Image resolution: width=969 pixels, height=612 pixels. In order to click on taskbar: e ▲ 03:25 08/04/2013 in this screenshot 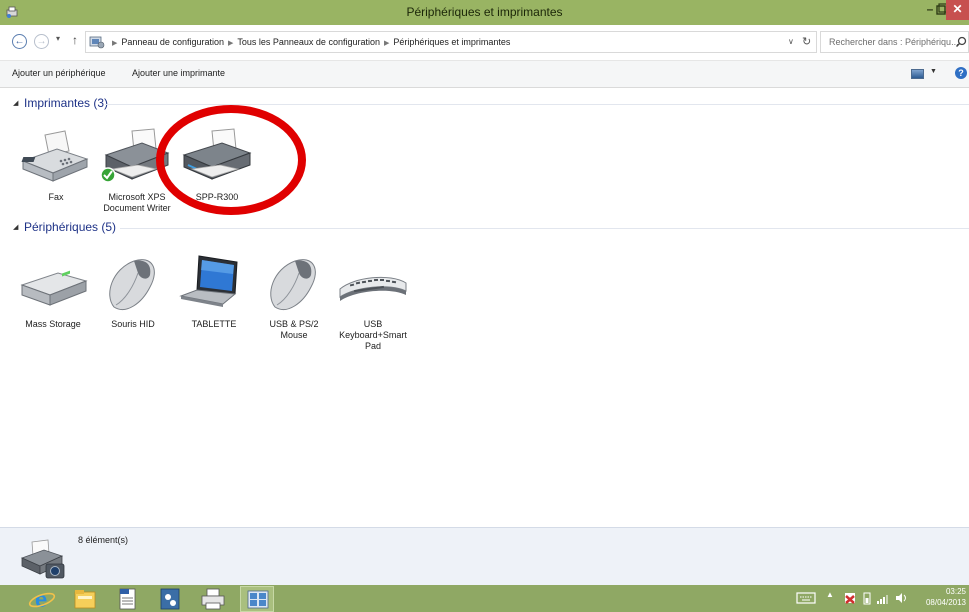, I will do `click(484, 598)`.